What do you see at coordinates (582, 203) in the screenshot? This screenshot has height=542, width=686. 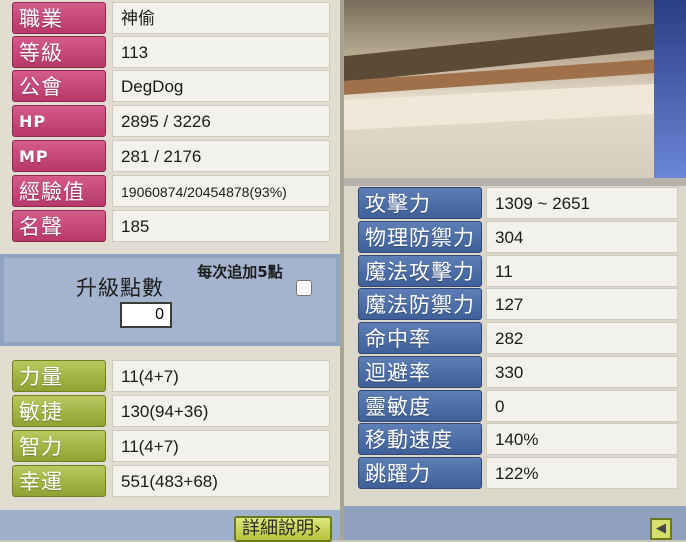 I see `attack-value: 1309 ~ 2651` at bounding box center [582, 203].